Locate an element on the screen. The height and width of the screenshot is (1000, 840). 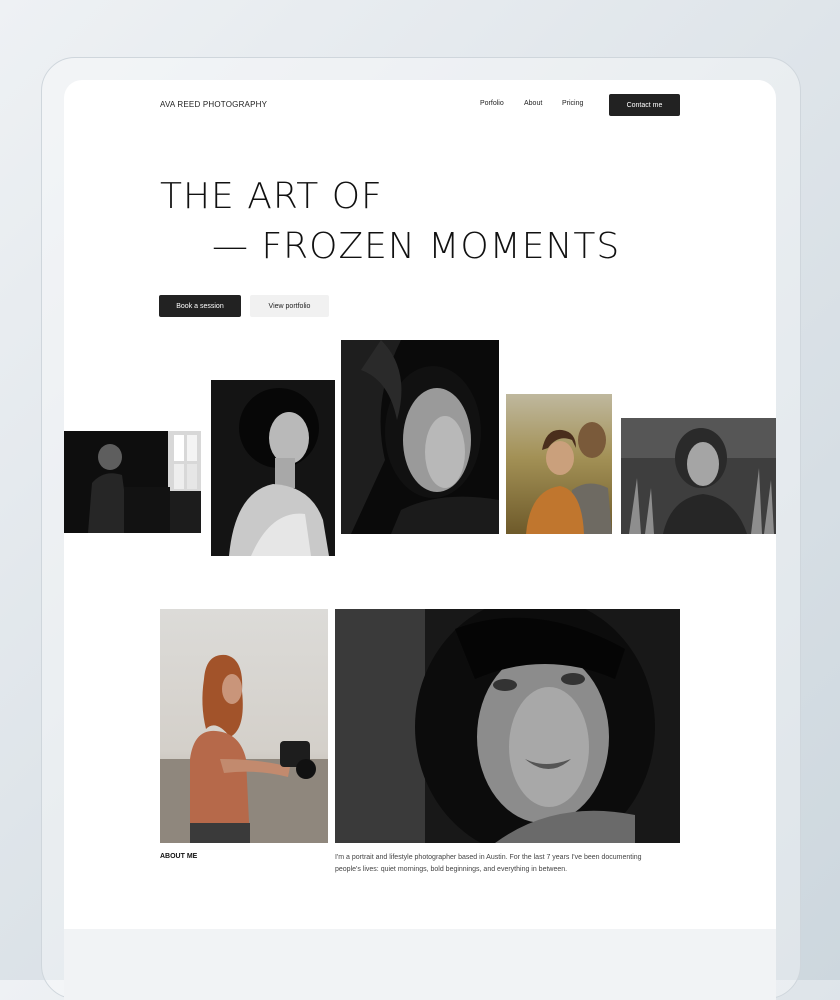
gallery-photo-grass-woman is located at coordinates (698, 476).